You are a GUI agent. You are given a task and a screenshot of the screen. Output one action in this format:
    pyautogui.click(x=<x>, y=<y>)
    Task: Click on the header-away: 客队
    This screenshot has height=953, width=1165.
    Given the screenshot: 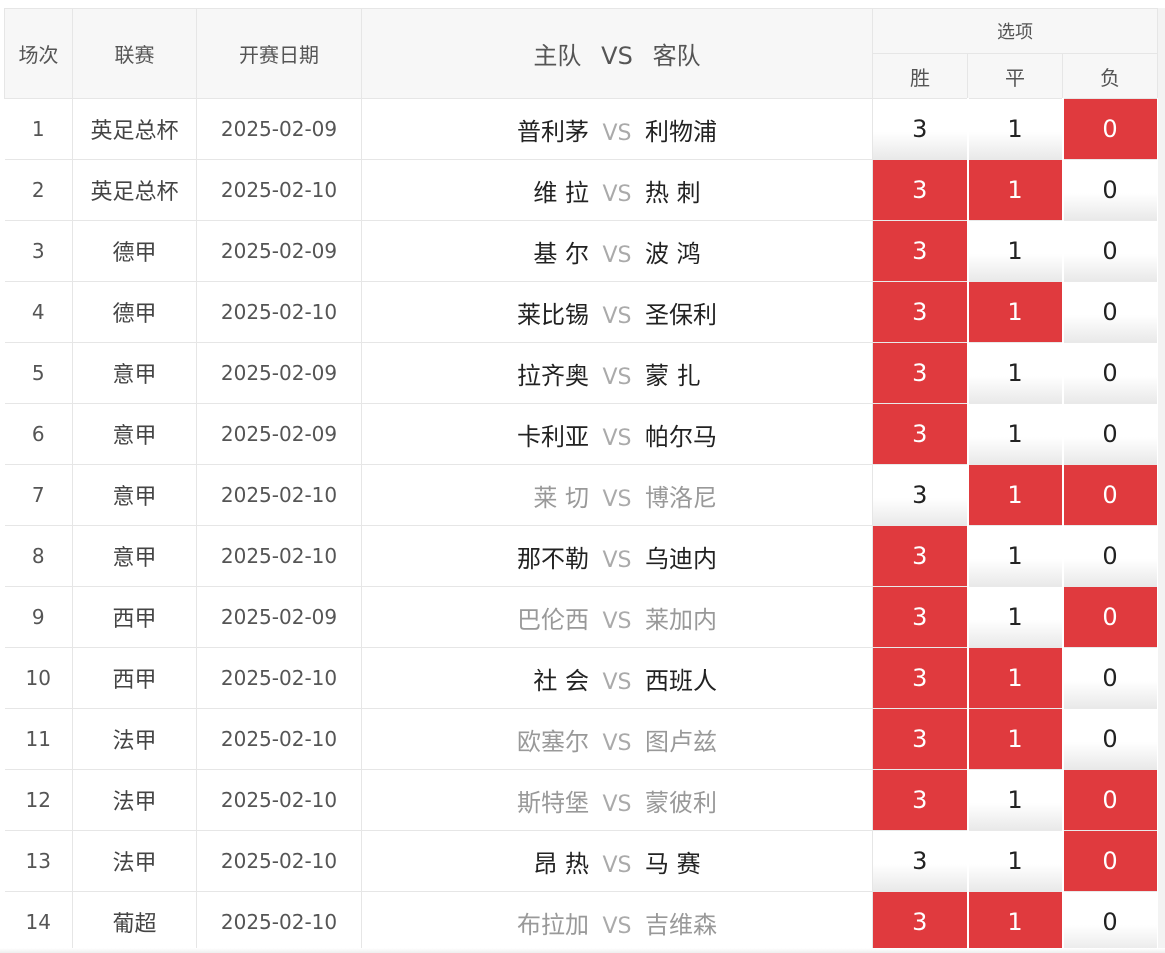 What is the action you would take?
    pyautogui.click(x=676, y=56)
    